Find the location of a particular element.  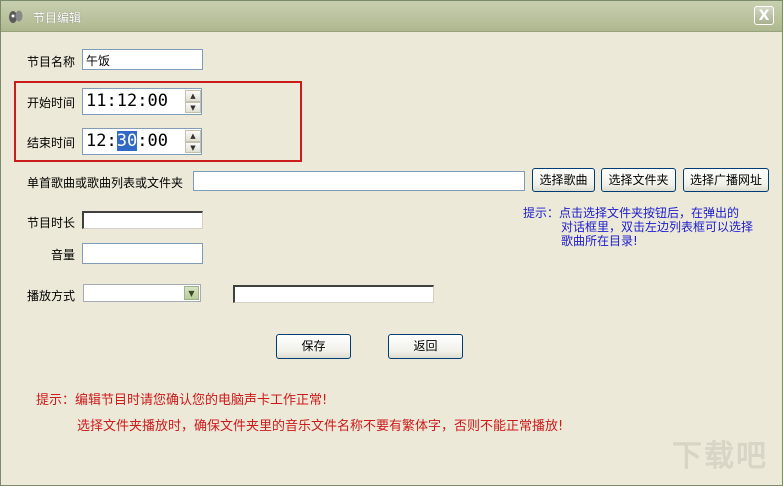

close-button: X is located at coordinates (764, 15).